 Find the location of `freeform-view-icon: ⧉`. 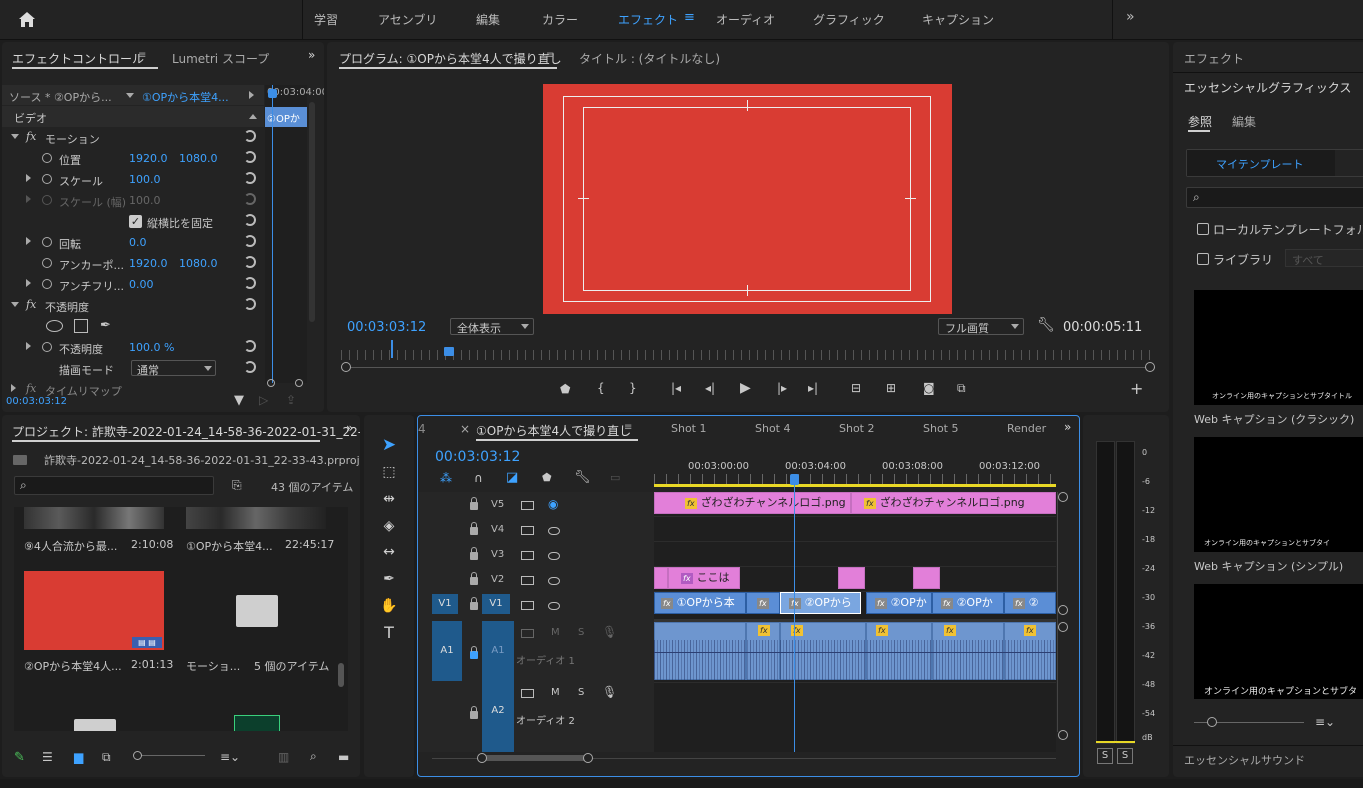

freeform-view-icon: ⧉ is located at coordinates (106, 757).